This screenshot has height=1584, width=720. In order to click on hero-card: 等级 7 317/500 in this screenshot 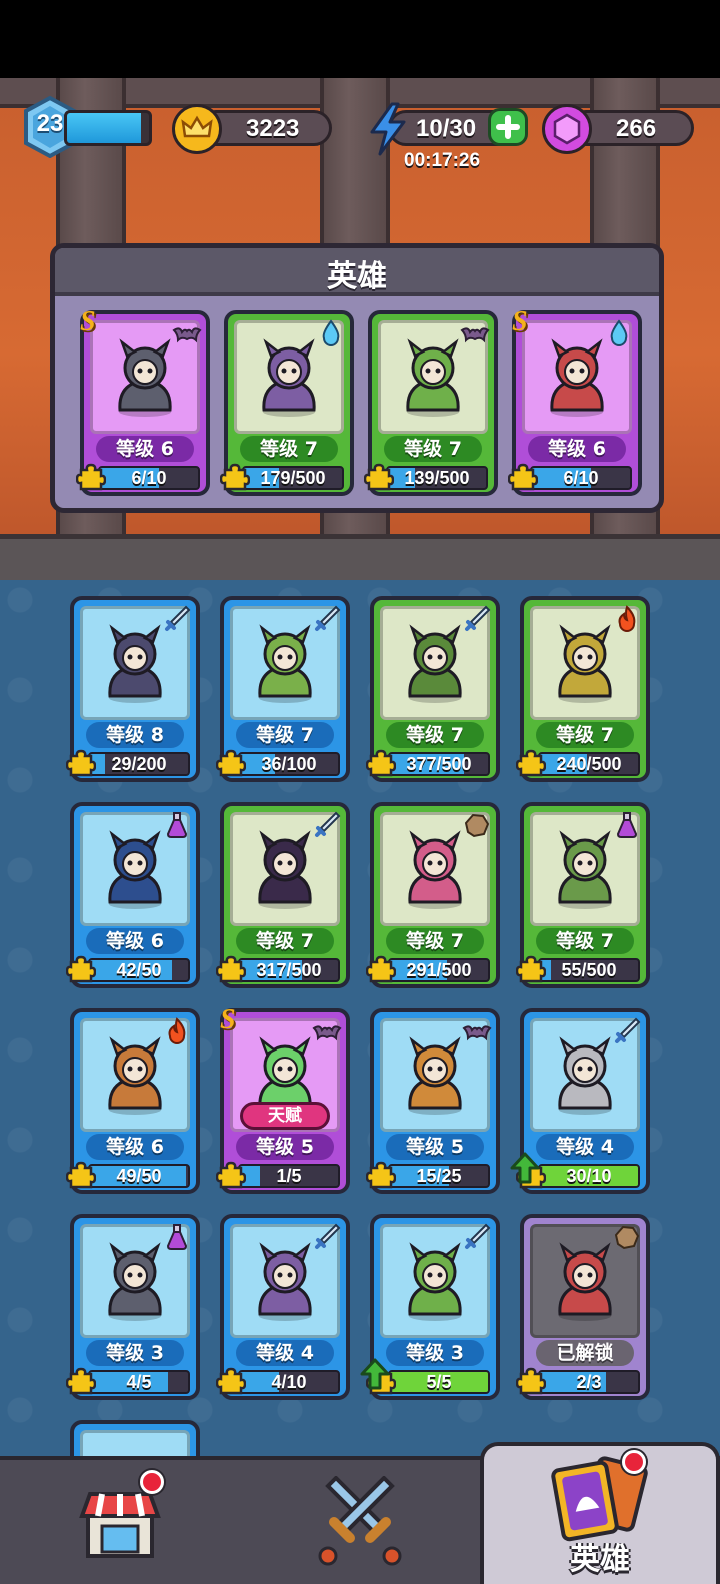, I will do `click(282, 895)`.